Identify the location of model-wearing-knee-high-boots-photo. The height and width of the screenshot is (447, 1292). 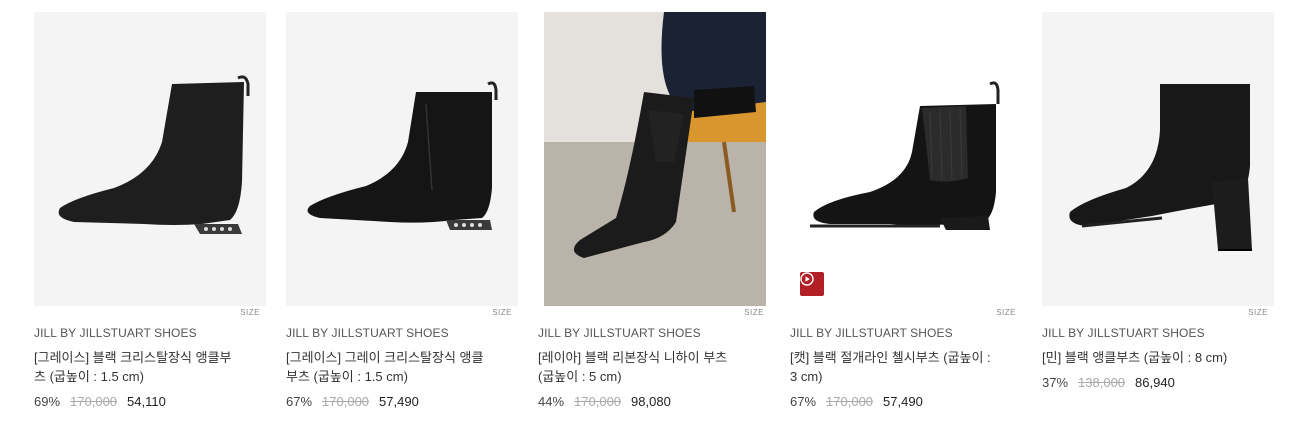
(655, 159).